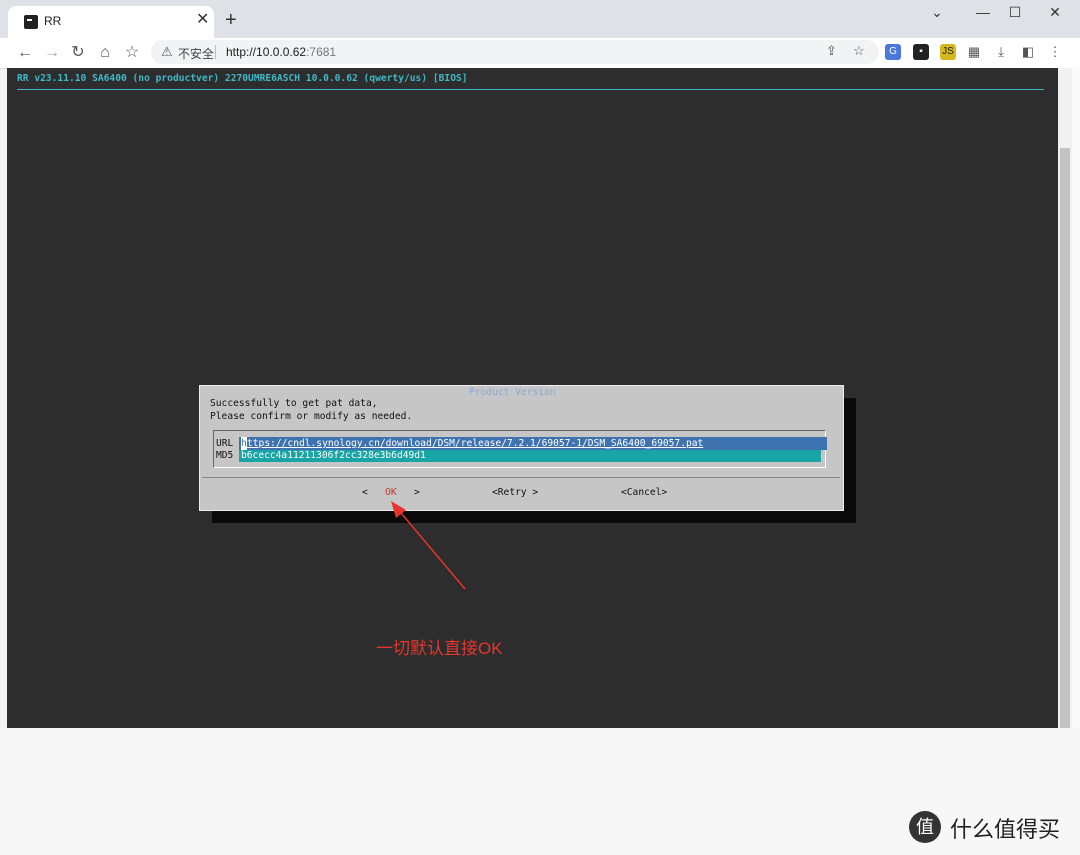  I want to click on url-label: URL, so click(225, 443).